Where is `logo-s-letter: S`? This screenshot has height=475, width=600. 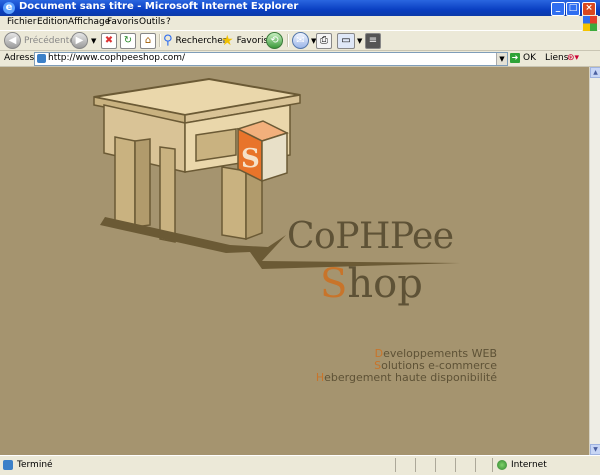
logo-s-letter: S is located at coordinates (250, 159).